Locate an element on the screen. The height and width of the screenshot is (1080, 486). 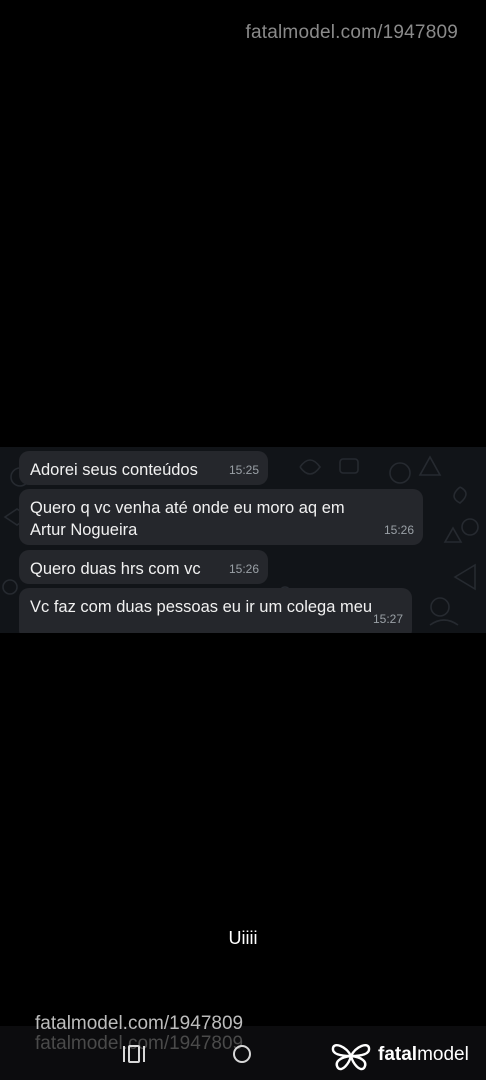
brand-name: fatalmodel is located at coordinates (423, 1054).